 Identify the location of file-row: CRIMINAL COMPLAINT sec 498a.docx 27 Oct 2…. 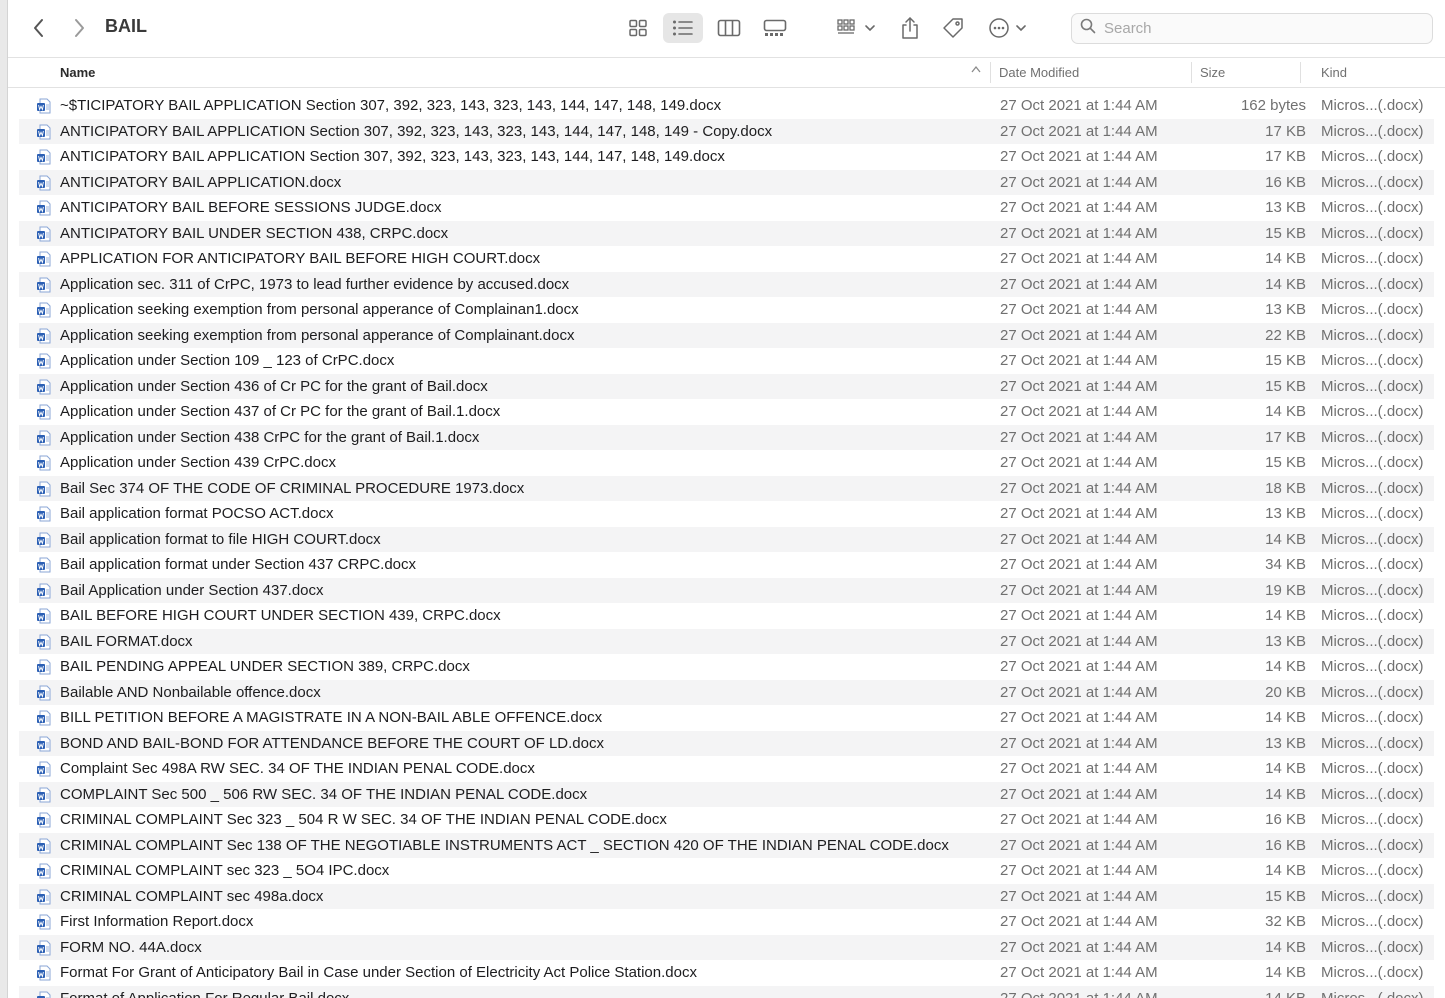
(726, 896).